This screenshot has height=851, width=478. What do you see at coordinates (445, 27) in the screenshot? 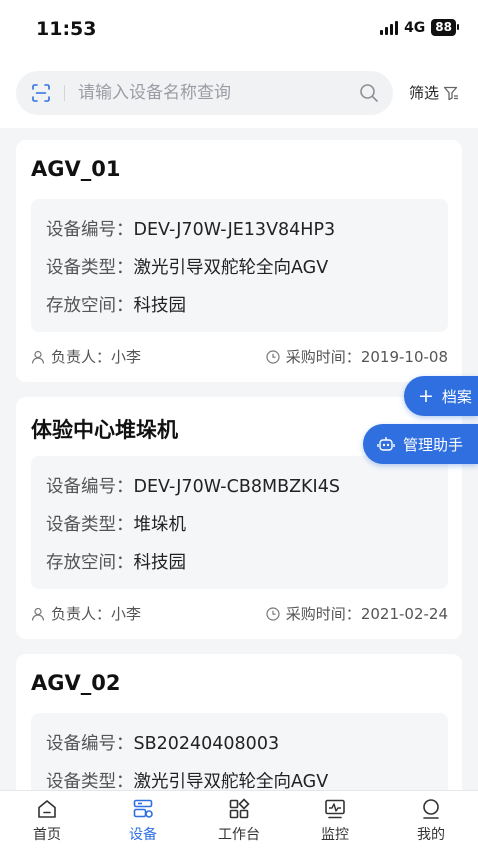
I see `battery-icon: 88` at bounding box center [445, 27].